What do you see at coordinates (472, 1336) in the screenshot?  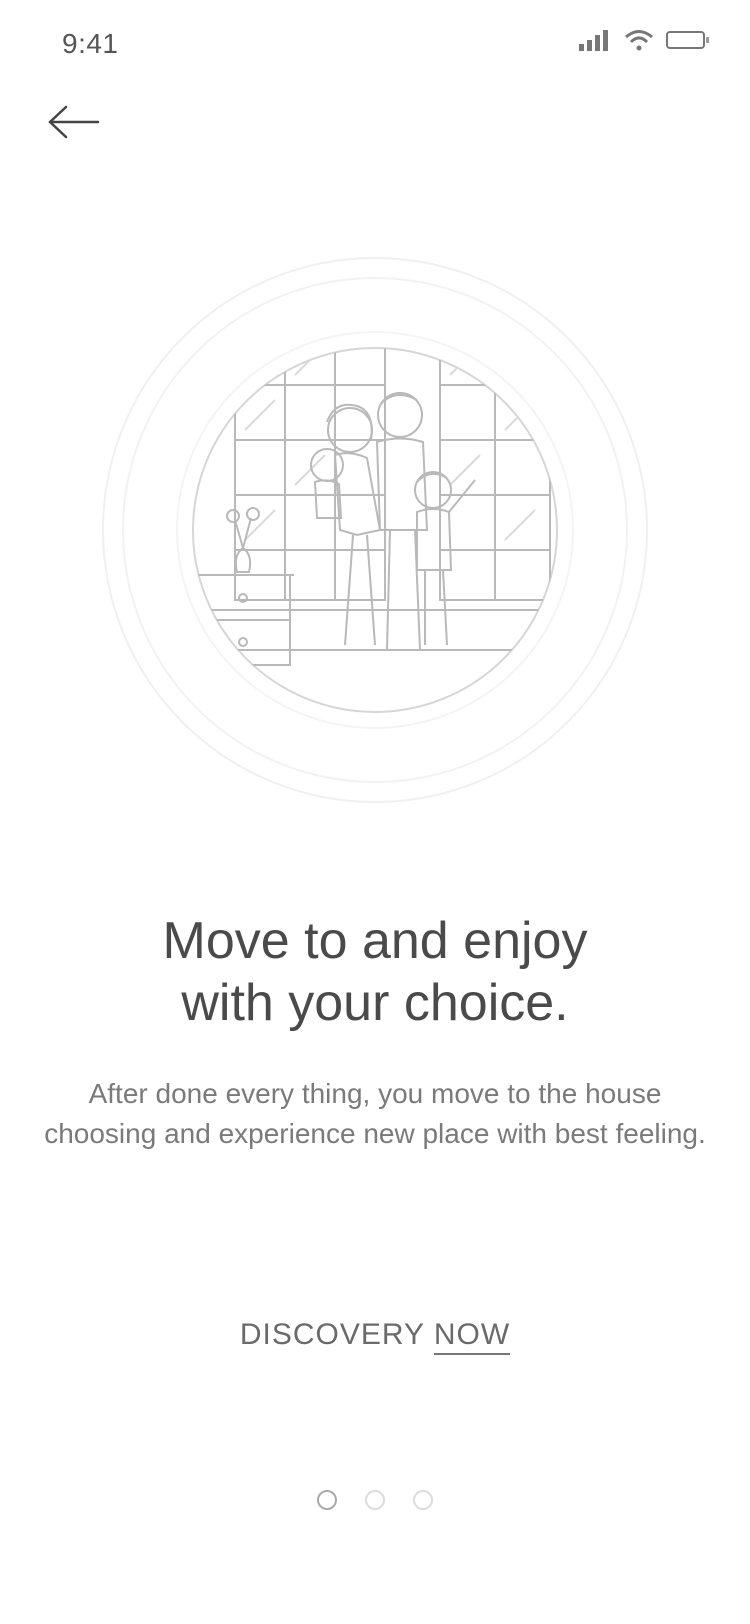 I see `cta-label-part2: NOW` at bounding box center [472, 1336].